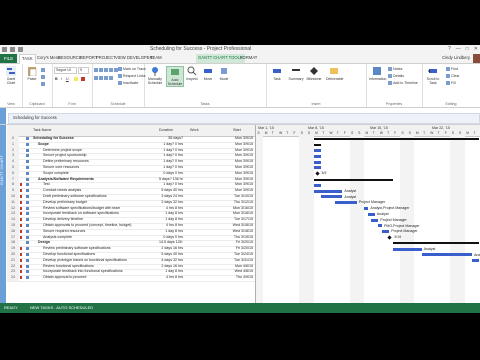  I want to click on timeline-bar: Scheduling for Success, so click(244, 118).